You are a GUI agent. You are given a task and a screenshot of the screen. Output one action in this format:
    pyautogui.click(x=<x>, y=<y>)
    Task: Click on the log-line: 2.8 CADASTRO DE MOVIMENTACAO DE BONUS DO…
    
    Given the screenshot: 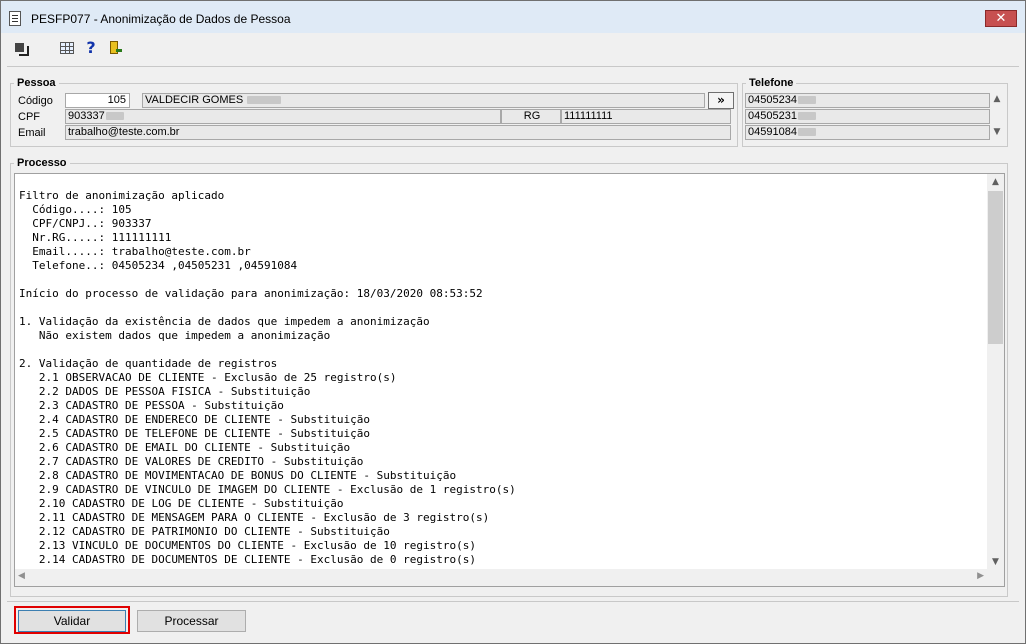 What is the action you would take?
    pyautogui.click(x=238, y=475)
    